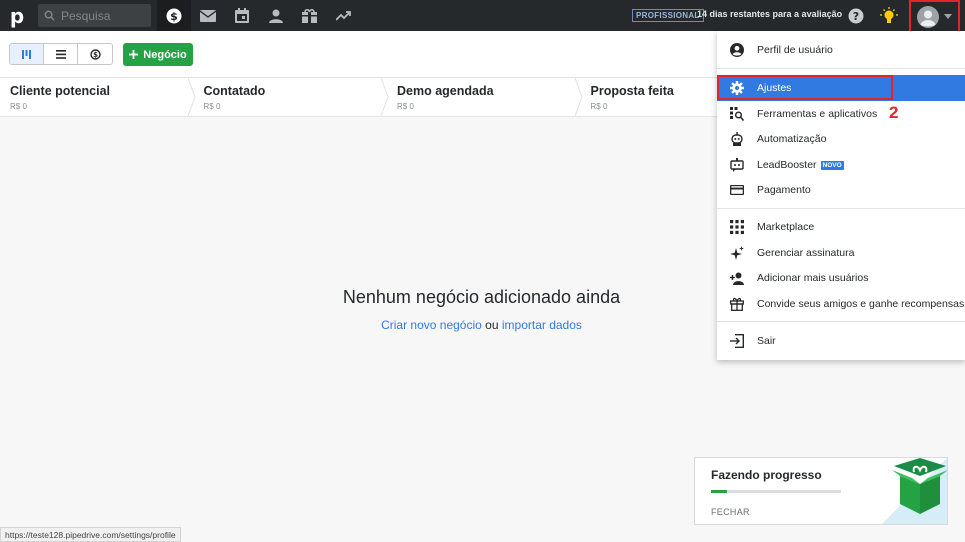  I want to click on menu-item-tools: Ferramentas e aplicativos, so click(841, 114).